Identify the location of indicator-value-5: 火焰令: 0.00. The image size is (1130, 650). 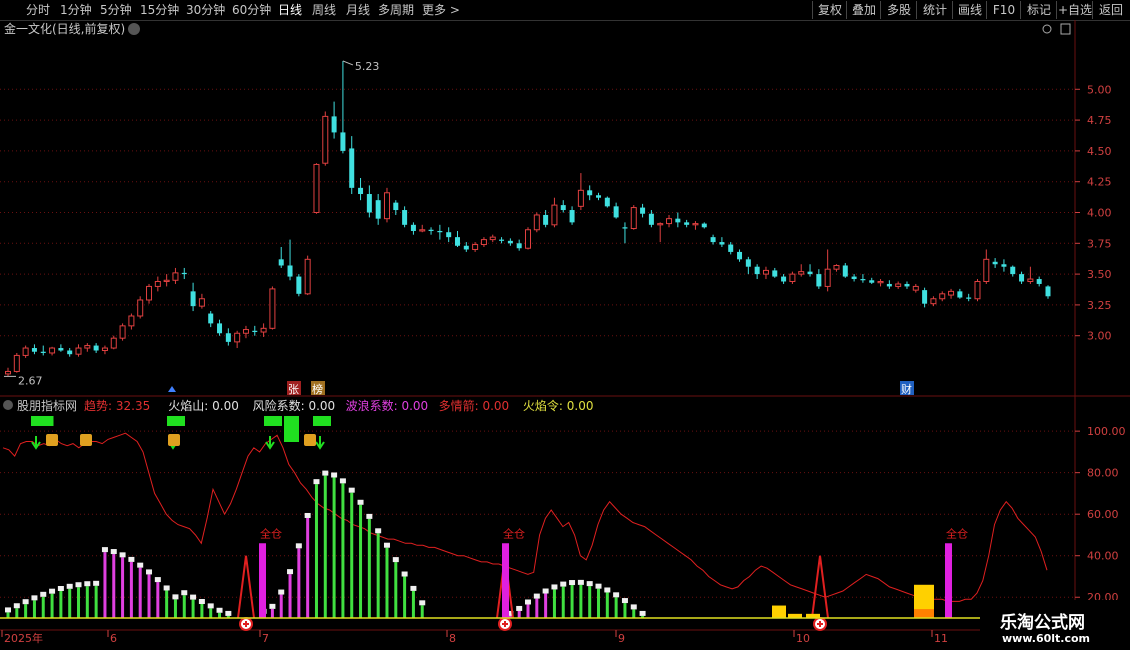
(558, 405).